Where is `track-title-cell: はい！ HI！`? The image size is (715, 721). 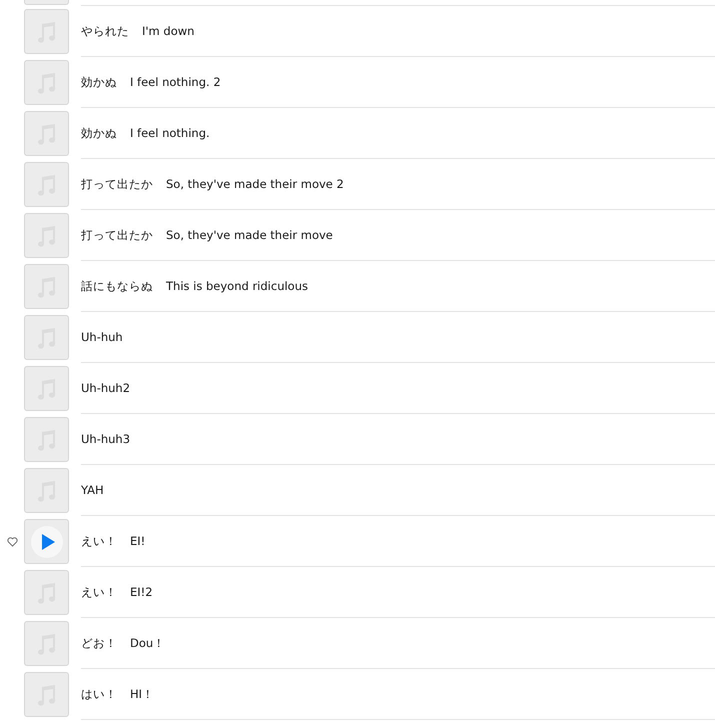
track-title-cell: はい！ HI！ is located at coordinates (398, 694).